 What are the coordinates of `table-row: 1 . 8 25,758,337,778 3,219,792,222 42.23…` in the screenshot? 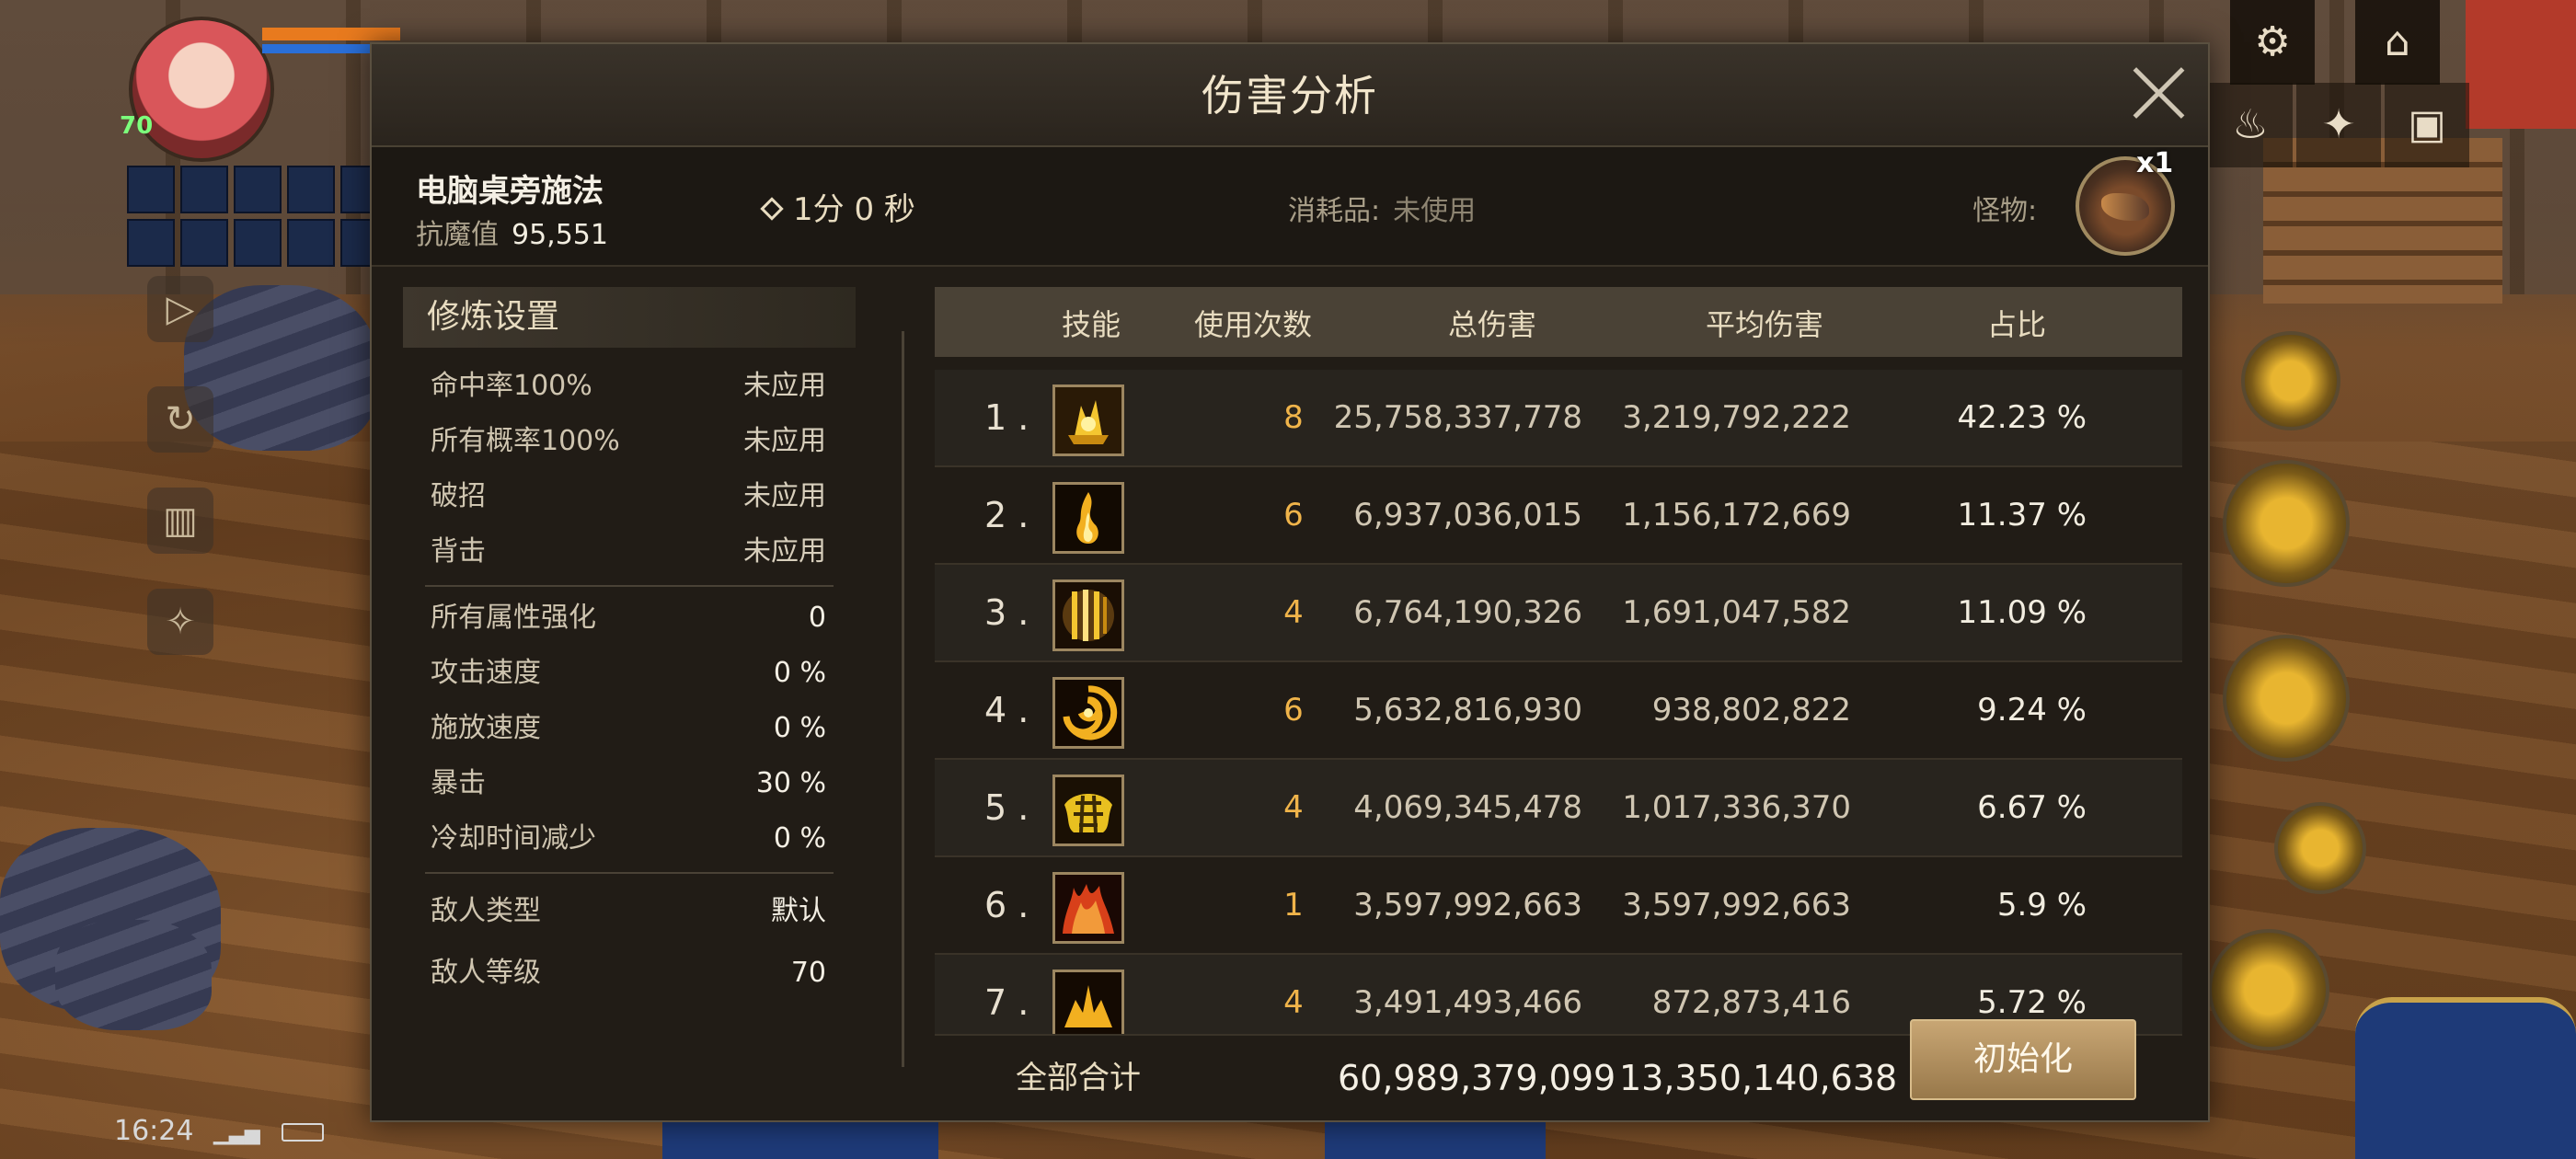 It's located at (1558, 418).